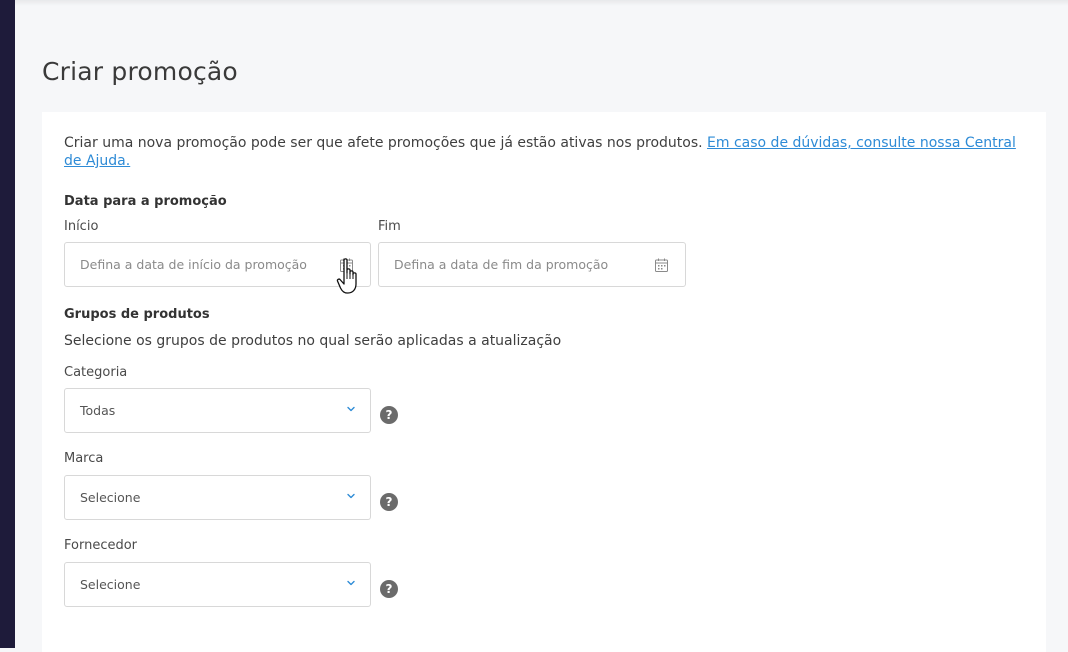 This screenshot has height=652, width=1068. Describe the element at coordinates (217, 410) in the screenshot. I see `category-select: Todas` at that location.